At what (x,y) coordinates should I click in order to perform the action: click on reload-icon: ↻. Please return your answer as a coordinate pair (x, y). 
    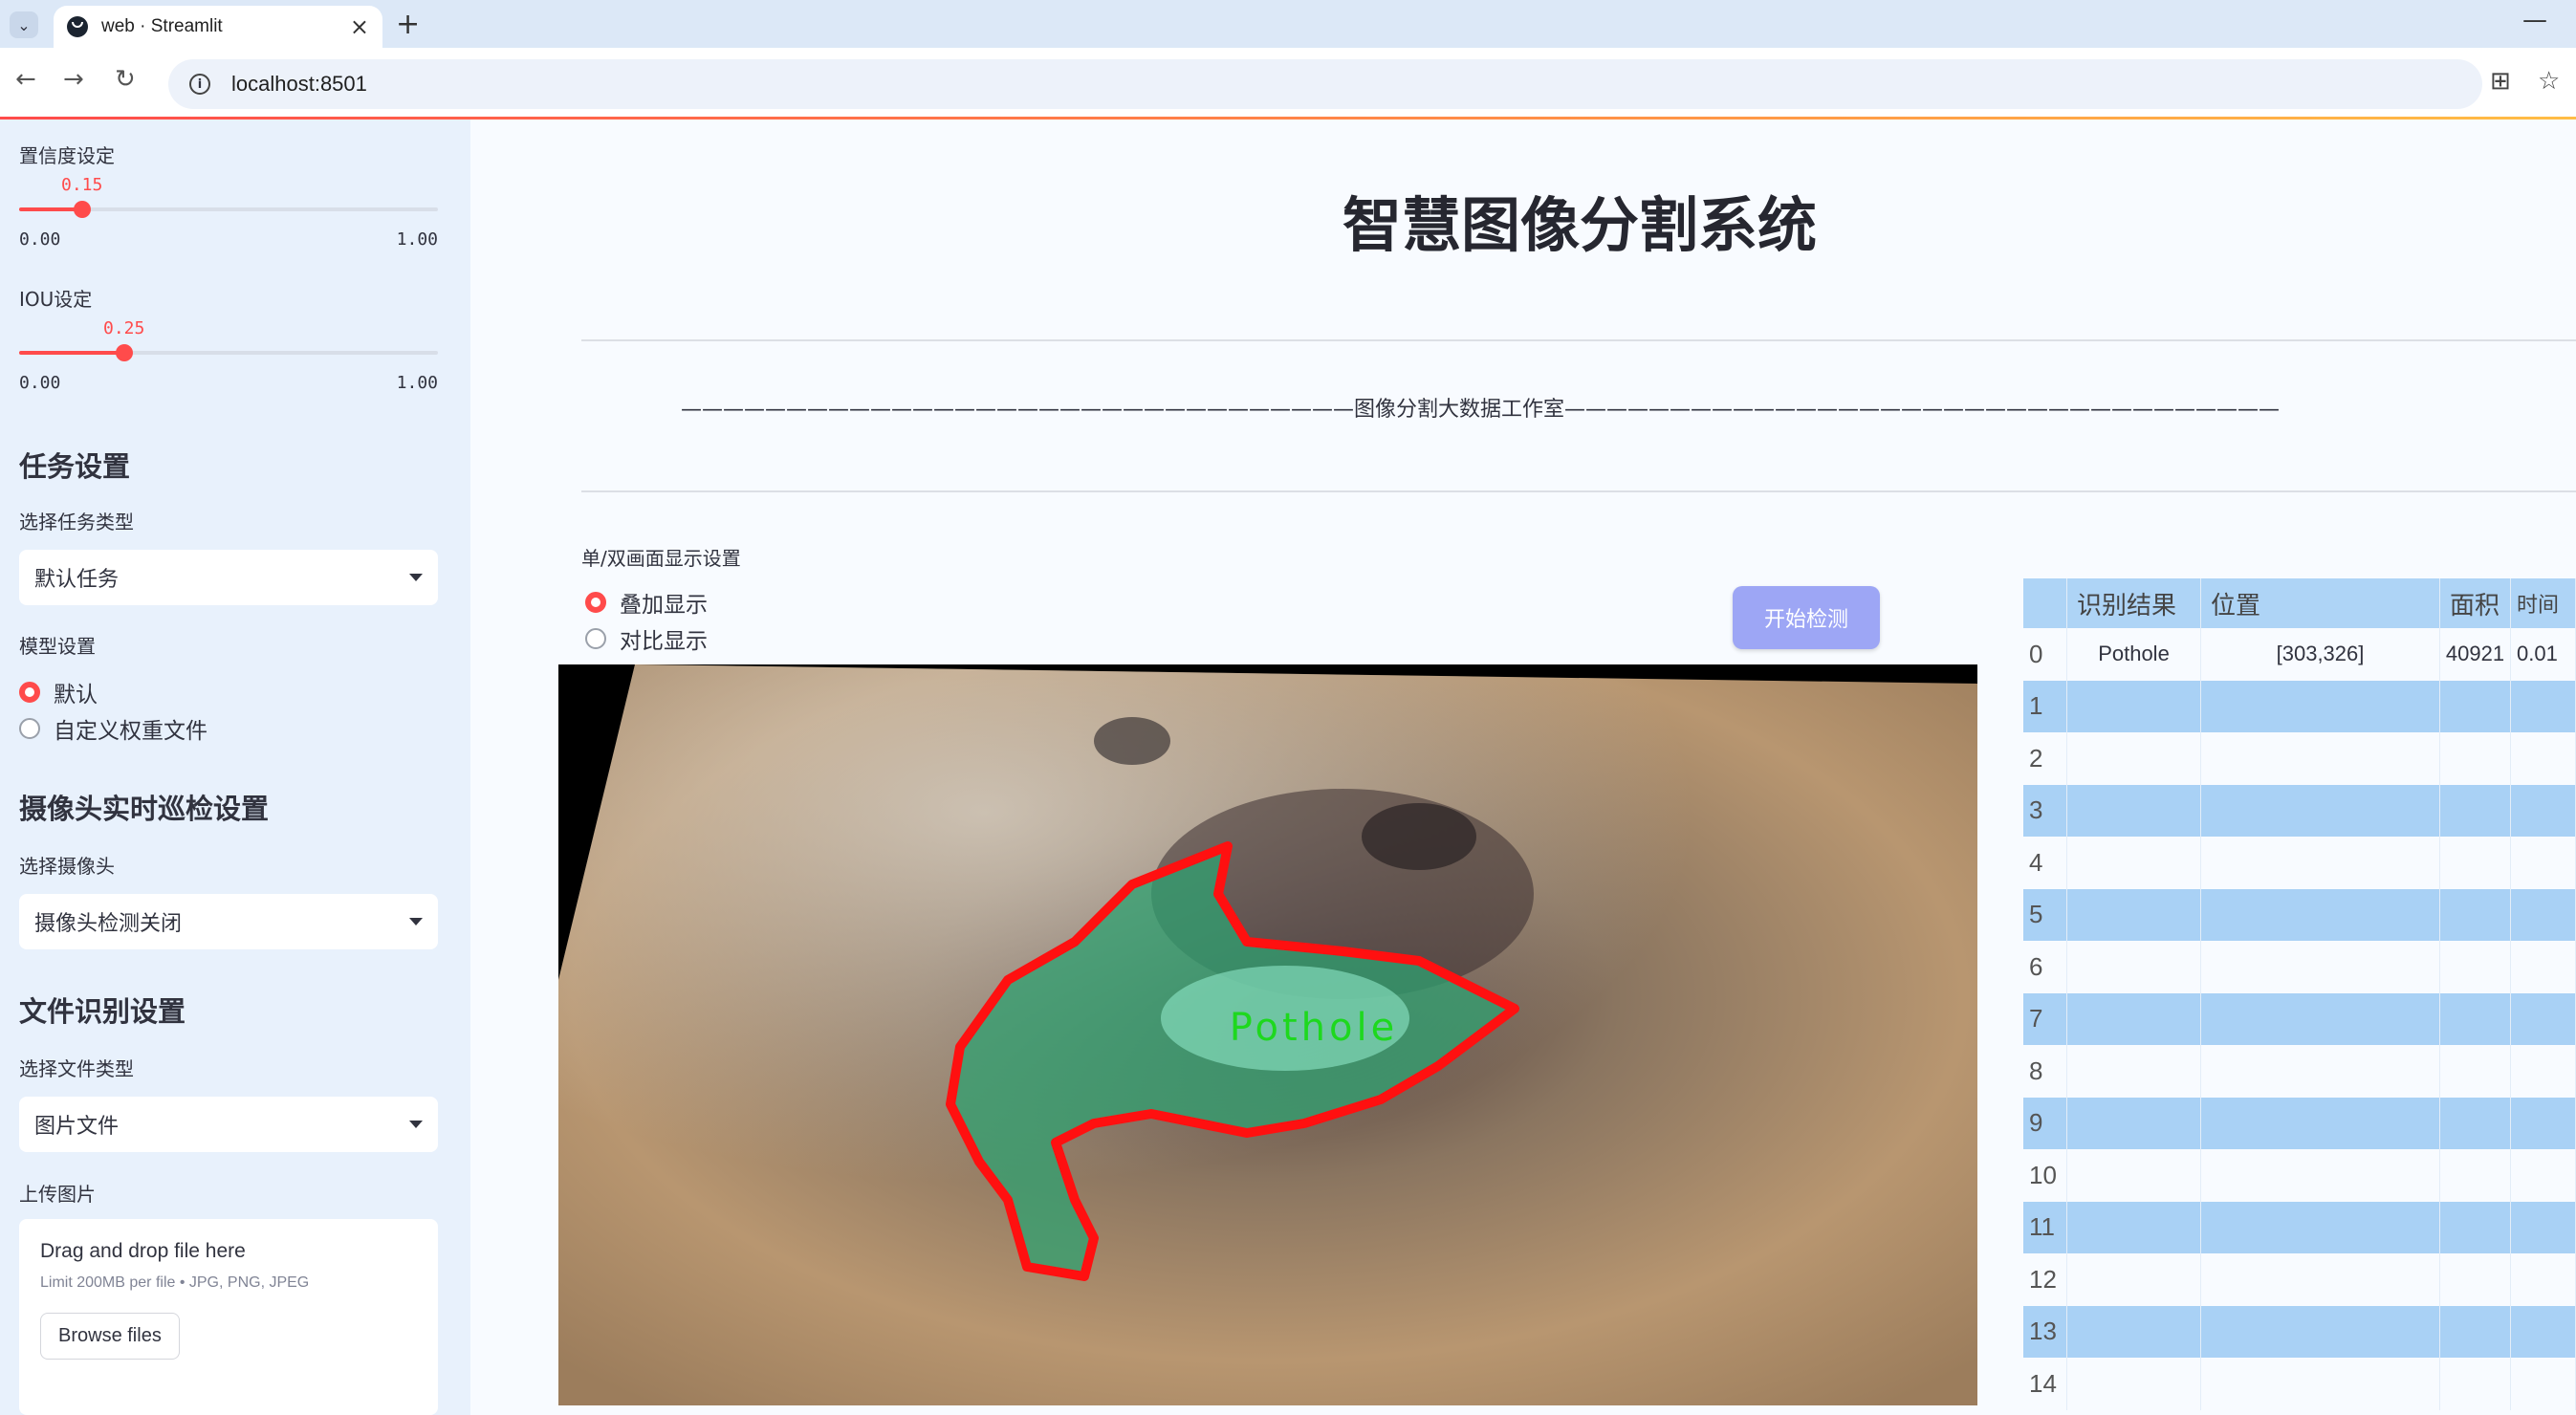
    Looking at the image, I should click on (125, 79).